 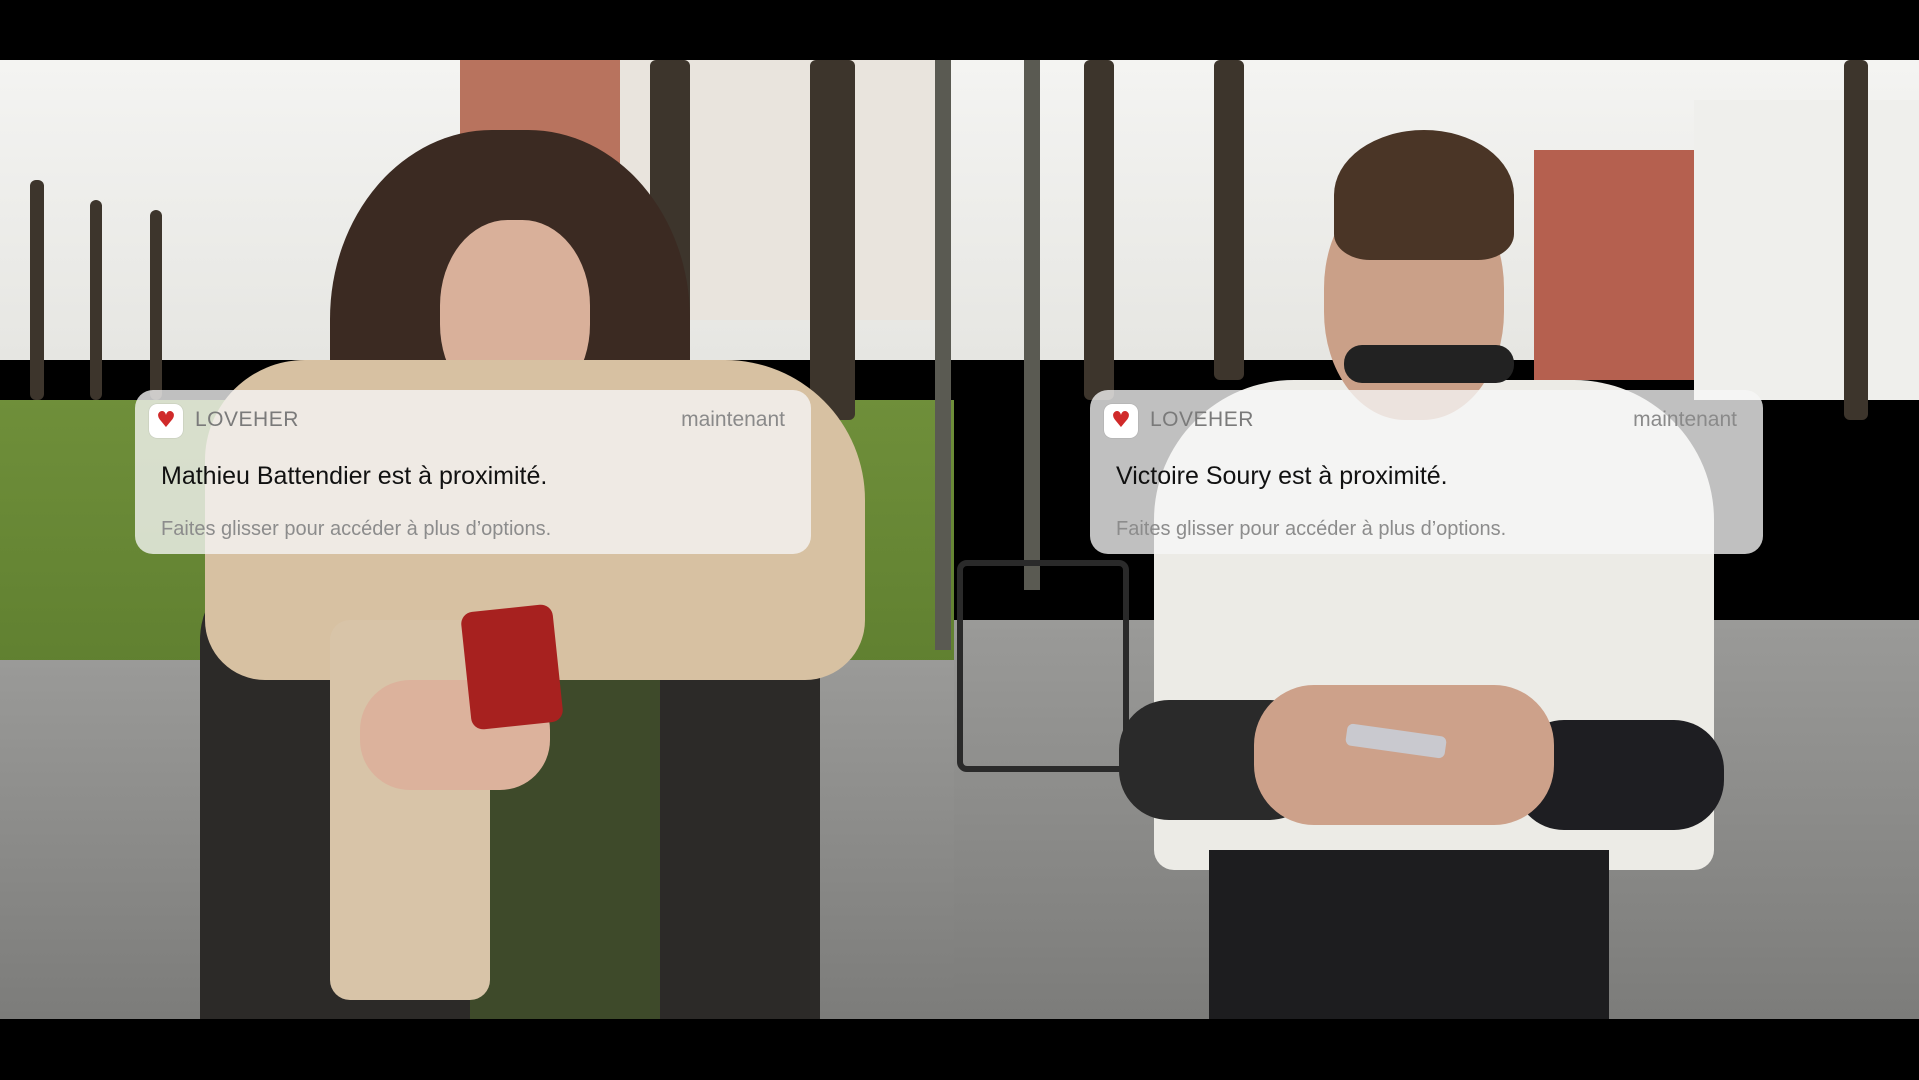 I want to click on sunglasses, so click(x=1429, y=364).